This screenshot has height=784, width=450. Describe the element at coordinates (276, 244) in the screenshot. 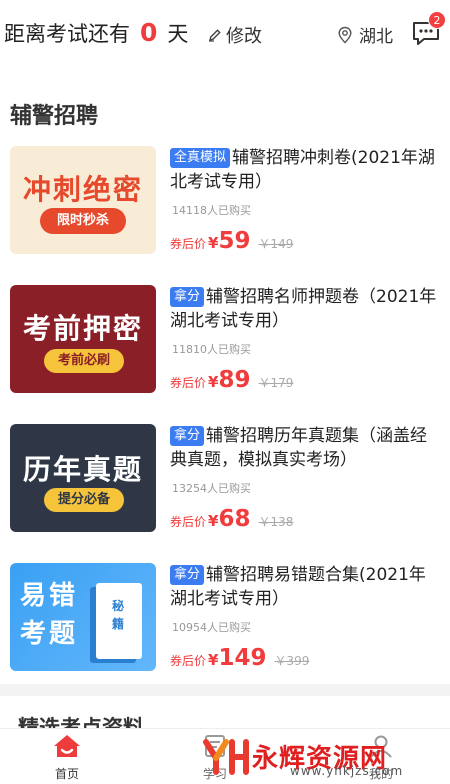

I see `original-price: ￥149` at that location.